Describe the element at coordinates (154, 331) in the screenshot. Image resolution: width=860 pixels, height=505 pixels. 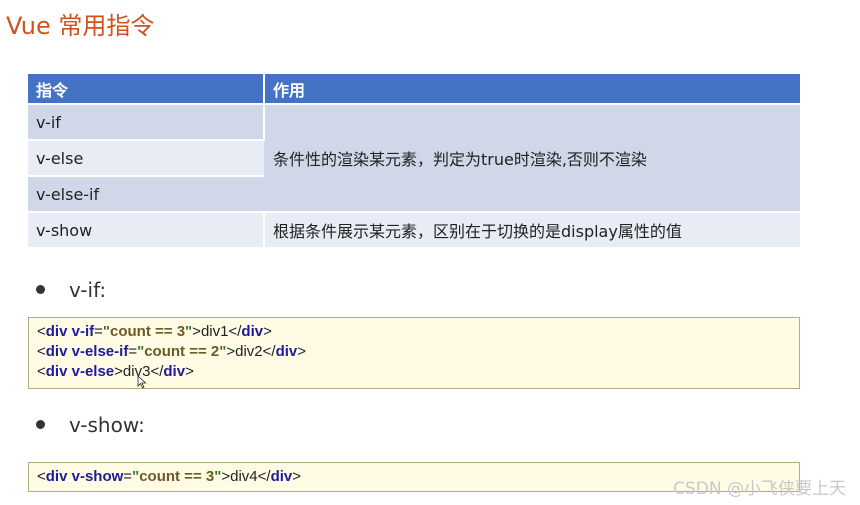
I see `code-line: <div v-if="count == 3">div1</div>` at that location.